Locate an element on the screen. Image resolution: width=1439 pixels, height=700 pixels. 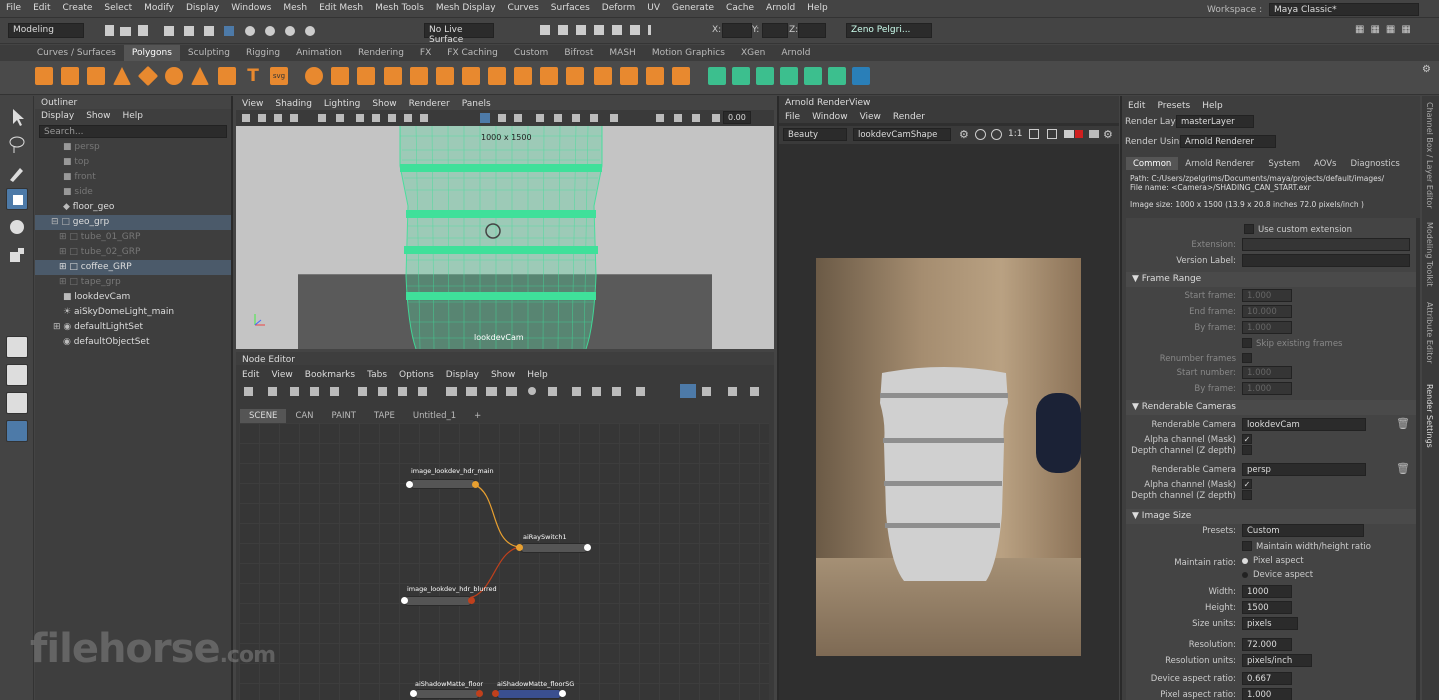
device-aspect-ratio-field: 0.667 is located at coordinates (1267, 678).